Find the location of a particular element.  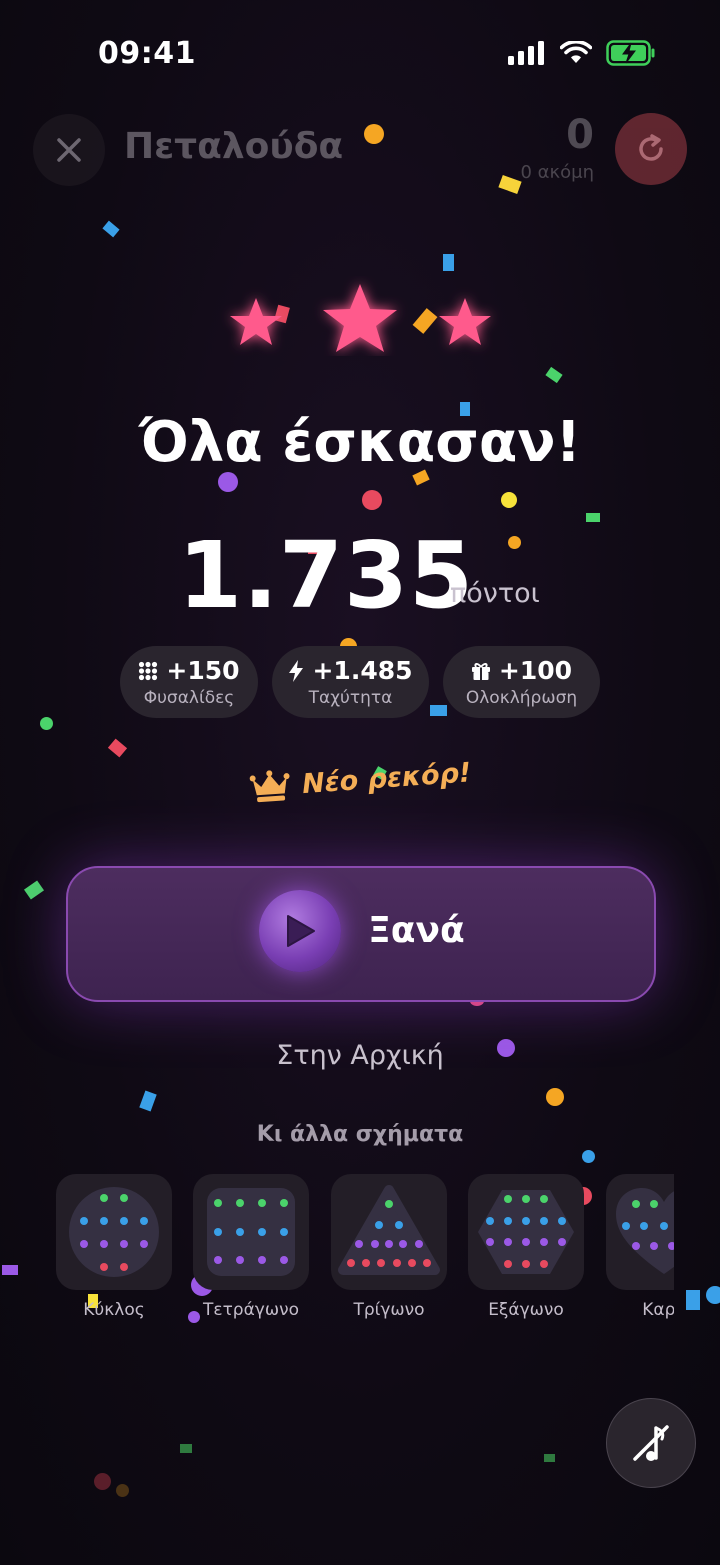

shape-name: Τετράγωνο is located at coordinates (251, 1310).